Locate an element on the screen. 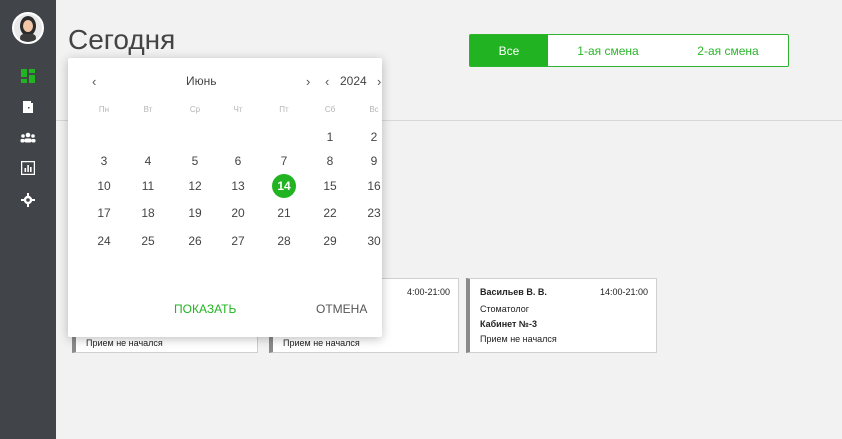 This screenshot has width=842, height=439. shift-first-button: 1-ая смена is located at coordinates (608, 50).